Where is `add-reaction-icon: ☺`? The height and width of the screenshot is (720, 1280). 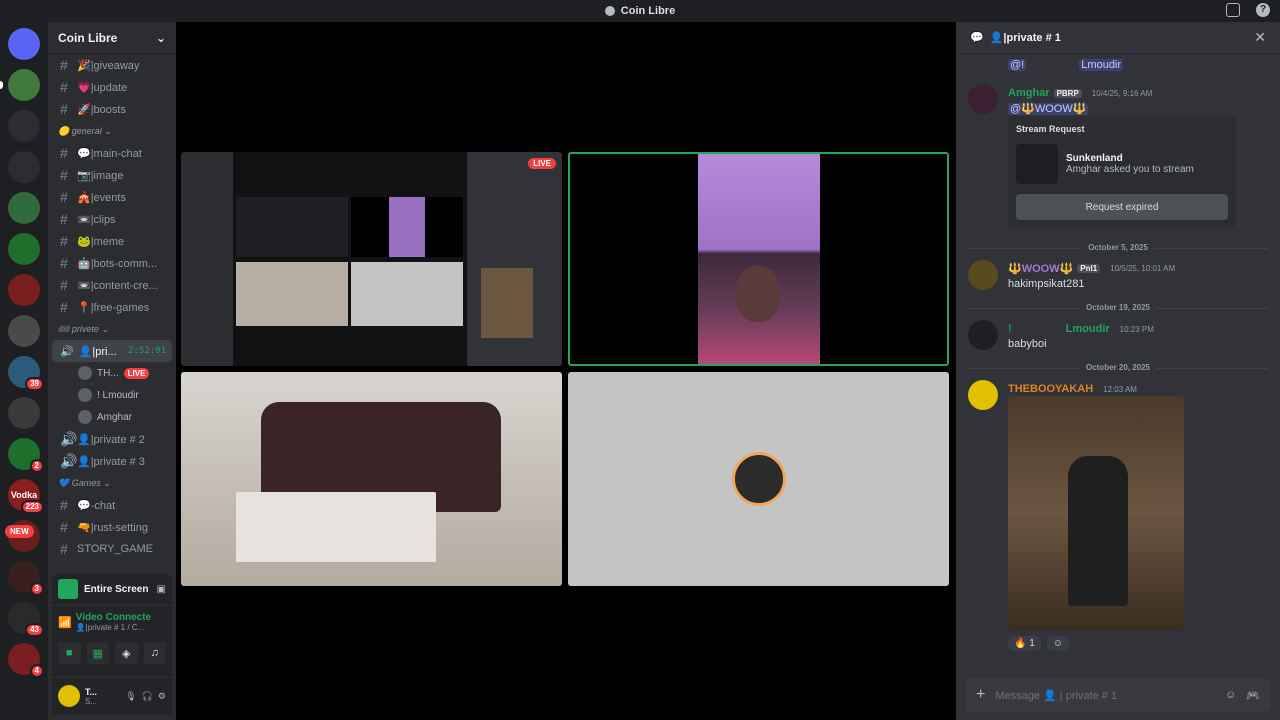
add-reaction-icon: ☺ is located at coordinates (1058, 643).